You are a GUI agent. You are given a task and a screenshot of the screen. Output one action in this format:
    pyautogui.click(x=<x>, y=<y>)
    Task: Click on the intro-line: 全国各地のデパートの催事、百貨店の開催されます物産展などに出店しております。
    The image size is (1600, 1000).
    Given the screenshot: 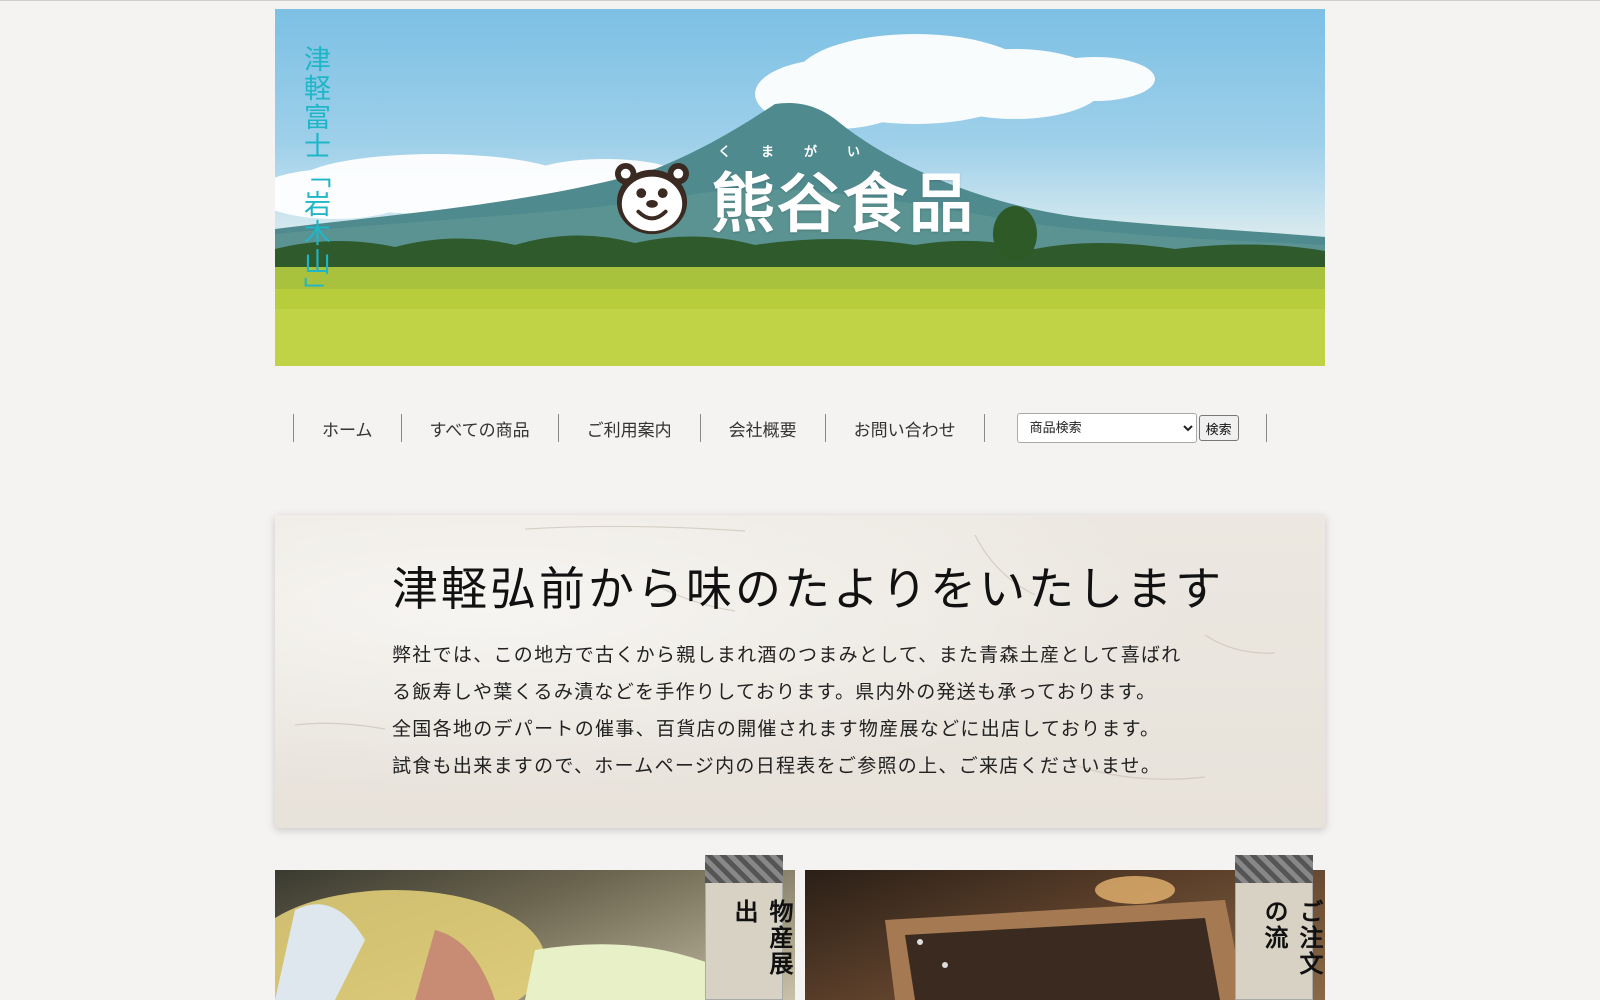 What is the action you would take?
    pyautogui.click(x=776, y=729)
    